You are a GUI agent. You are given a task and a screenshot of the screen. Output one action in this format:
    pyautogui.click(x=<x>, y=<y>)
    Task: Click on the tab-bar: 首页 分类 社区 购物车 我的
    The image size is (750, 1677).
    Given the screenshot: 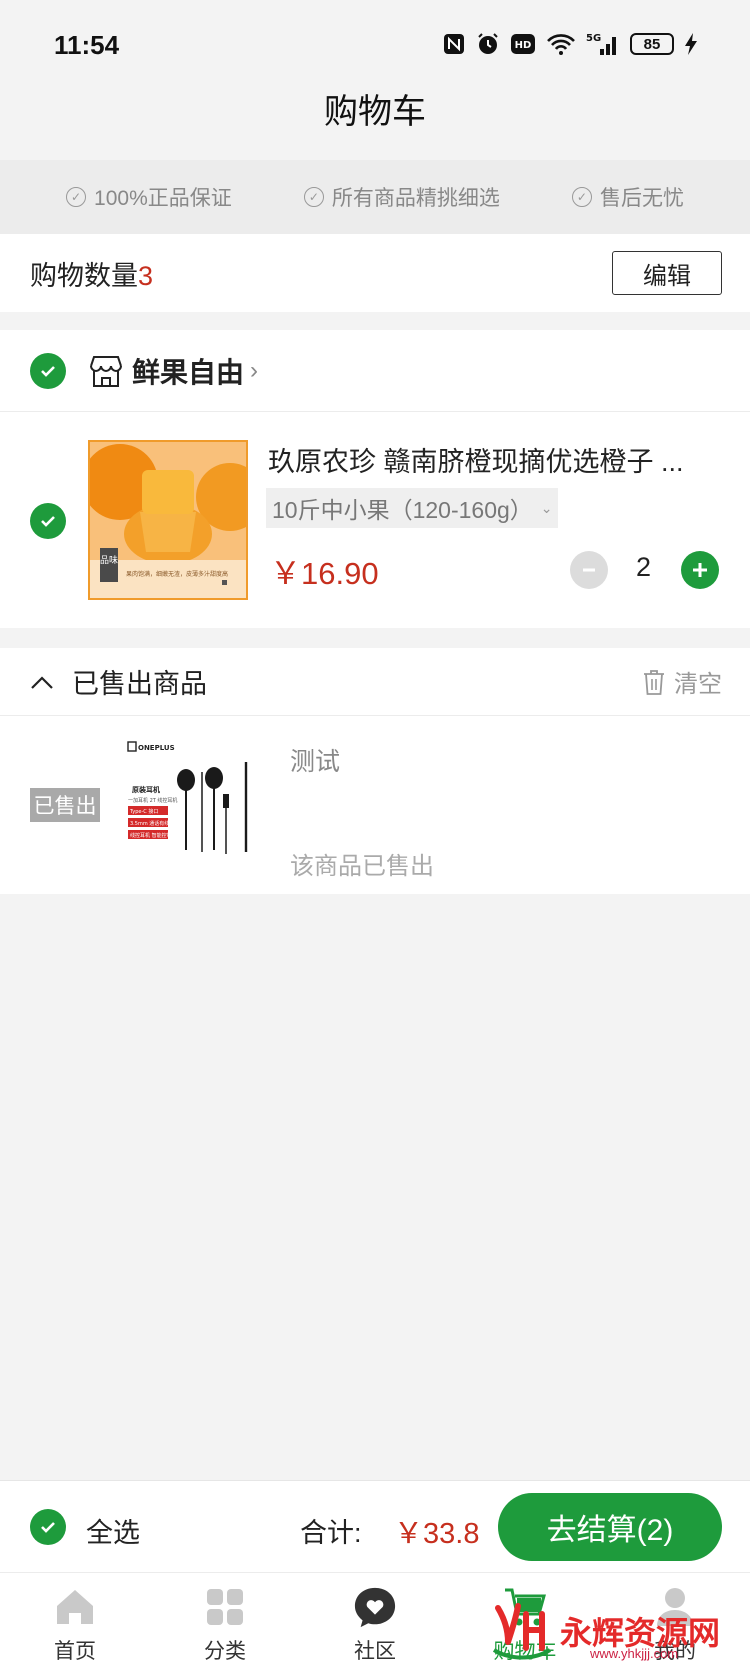 What is the action you would take?
    pyautogui.click(x=375, y=1624)
    